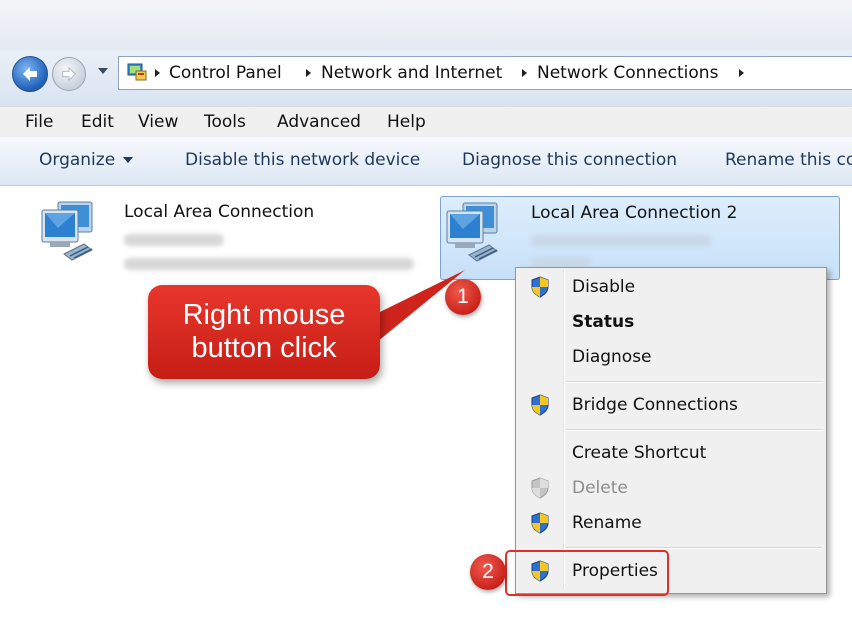 Image resolution: width=852 pixels, height=641 pixels. I want to click on instruction-callout: Right mouse button click, so click(264, 332).